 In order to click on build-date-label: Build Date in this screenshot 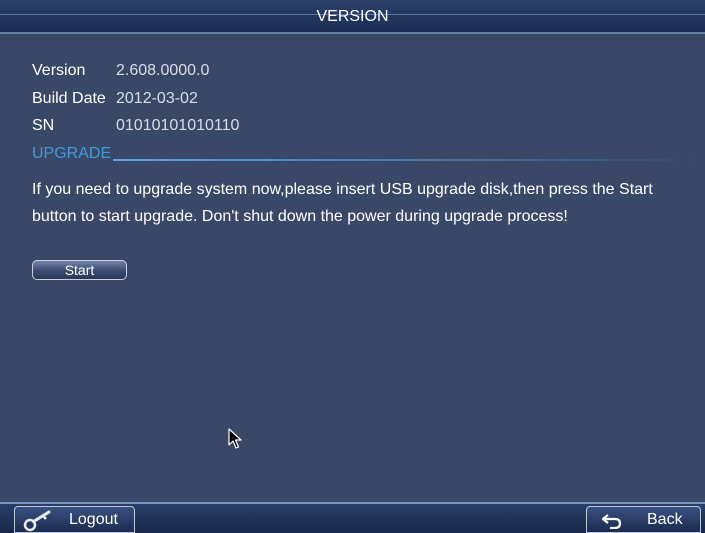, I will do `click(69, 98)`.